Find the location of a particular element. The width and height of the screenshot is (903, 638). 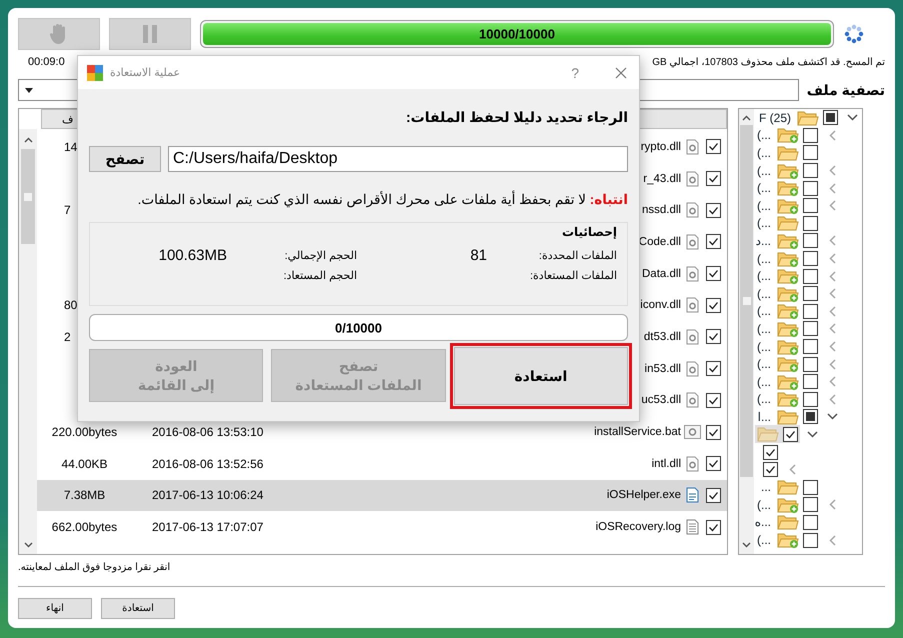

progress-label: 0/10000 is located at coordinates (358, 327).